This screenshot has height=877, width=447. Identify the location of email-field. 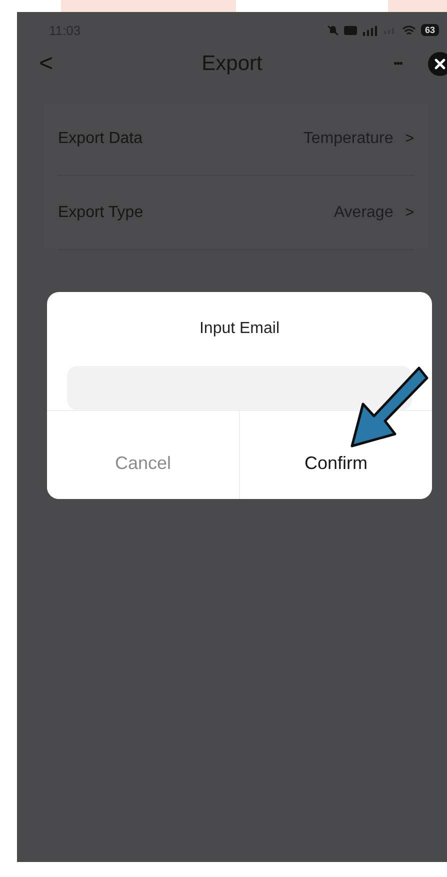
(239, 388).